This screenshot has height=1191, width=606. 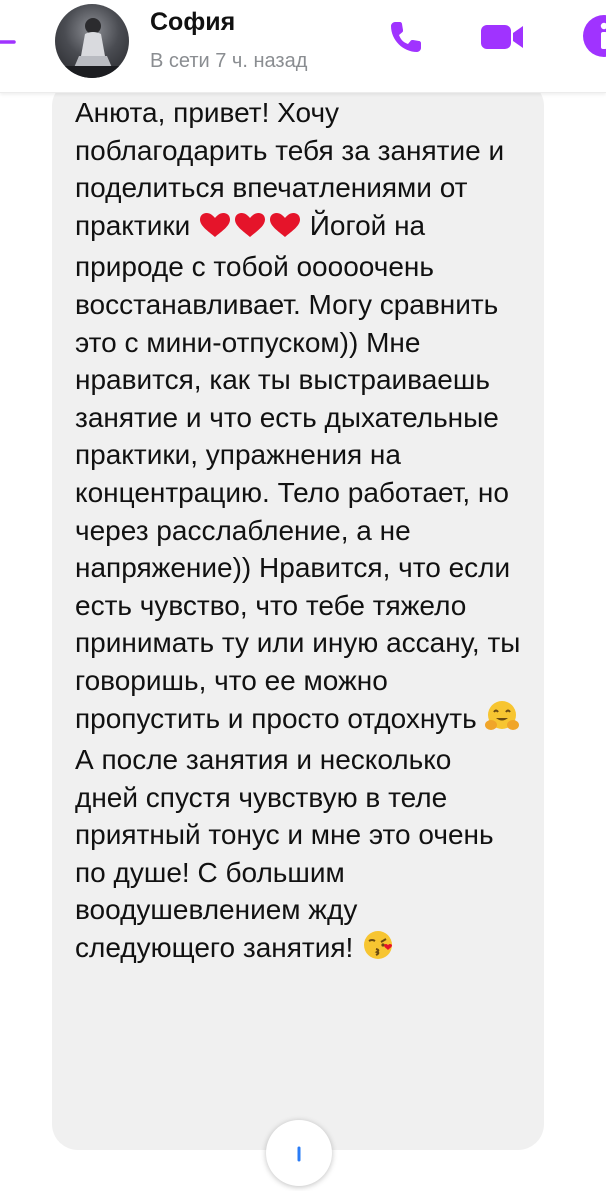 What do you see at coordinates (192, 22) in the screenshot?
I see `contact-name: София` at bounding box center [192, 22].